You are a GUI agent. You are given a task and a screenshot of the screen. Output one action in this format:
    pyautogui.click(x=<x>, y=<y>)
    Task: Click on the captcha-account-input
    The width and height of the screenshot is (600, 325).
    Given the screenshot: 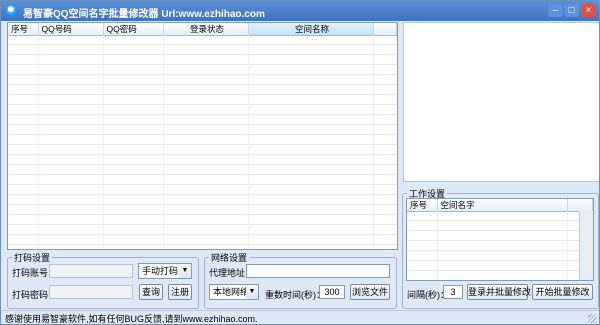 What is the action you would take?
    pyautogui.click(x=91, y=271)
    